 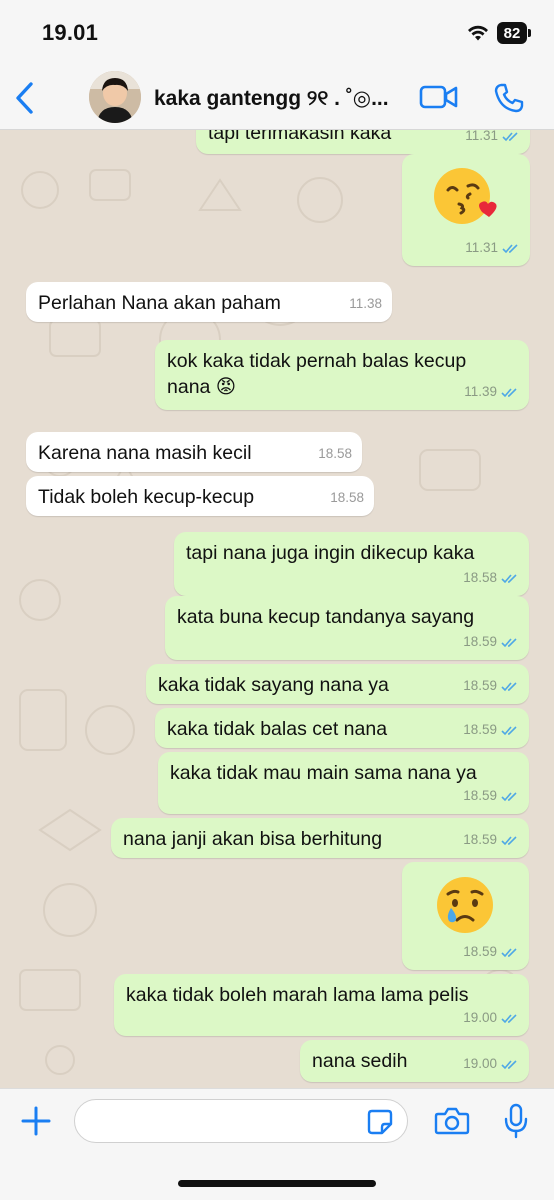 What do you see at coordinates (317, 361) in the screenshot?
I see `message-text-line-1: kok kaka tidak pernah balas kecup` at bounding box center [317, 361].